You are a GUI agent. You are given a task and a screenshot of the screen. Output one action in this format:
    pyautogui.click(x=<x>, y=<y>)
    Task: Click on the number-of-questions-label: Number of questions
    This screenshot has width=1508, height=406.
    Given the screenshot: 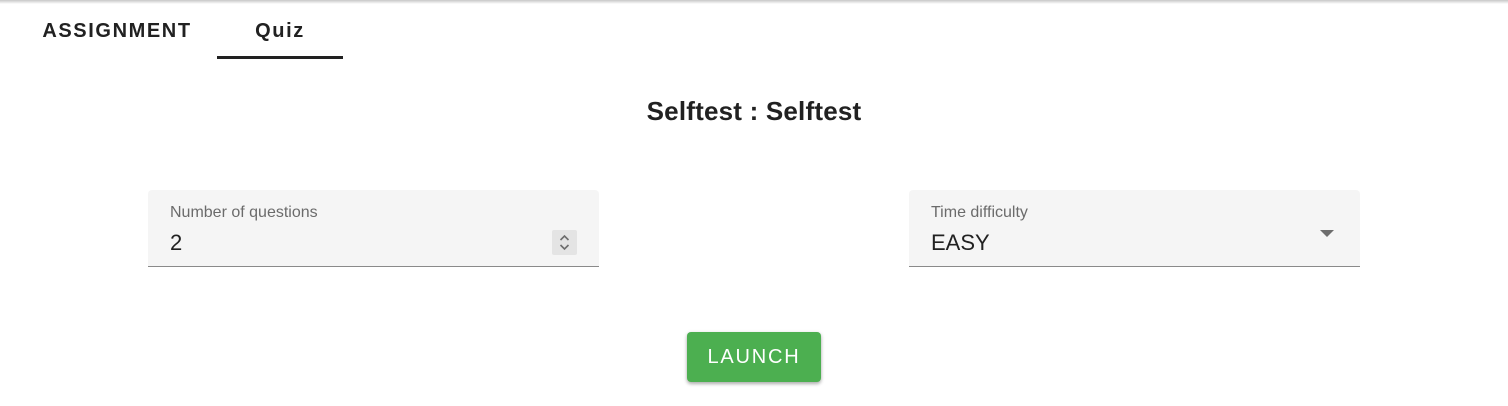 What is the action you would take?
    pyautogui.click(x=244, y=212)
    